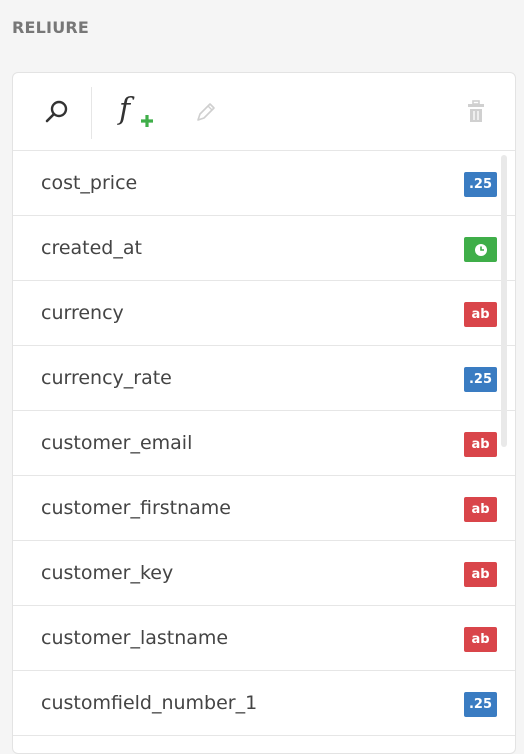 Image resolution: width=524 pixels, height=754 pixels. Describe the element at coordinates (91, 248) in the screenshot. I see `field-name: created_at` at that location.